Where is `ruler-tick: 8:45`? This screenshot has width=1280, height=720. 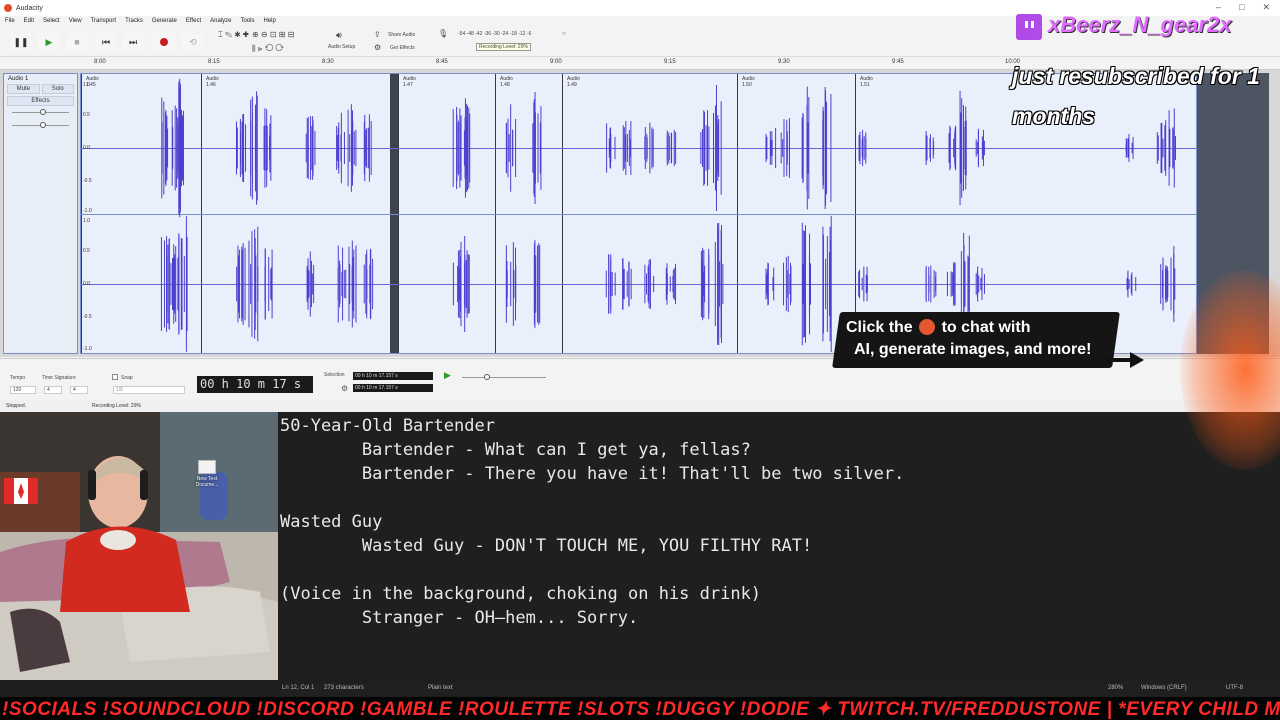 ruler-tick: 8:45 is located at coordinates (442, 62).